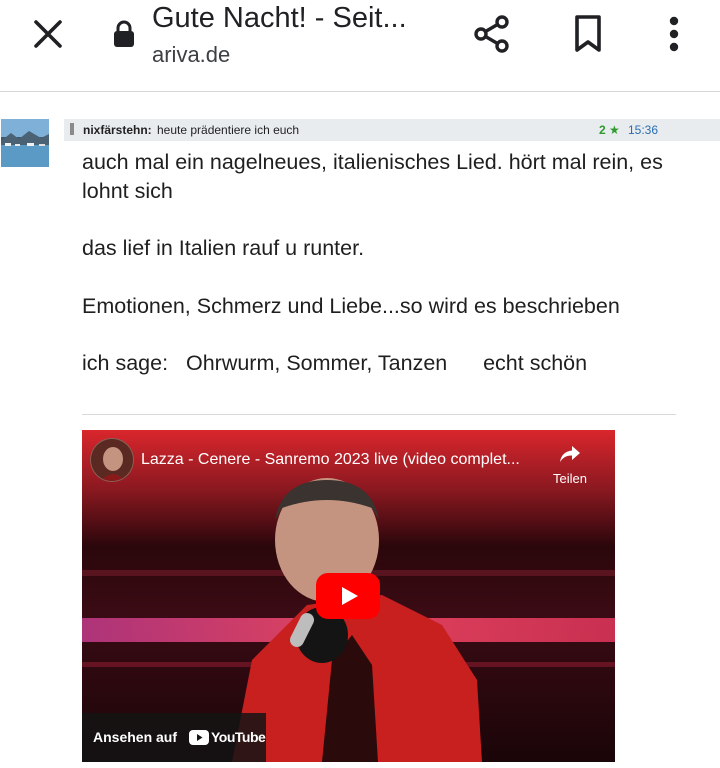 Image resolution: width=720 pixels, height=768 pixels. Describe the element at coordinates (135, 737) in the screenshot. I see `watch-on-label: Ansehen auf` at that location.